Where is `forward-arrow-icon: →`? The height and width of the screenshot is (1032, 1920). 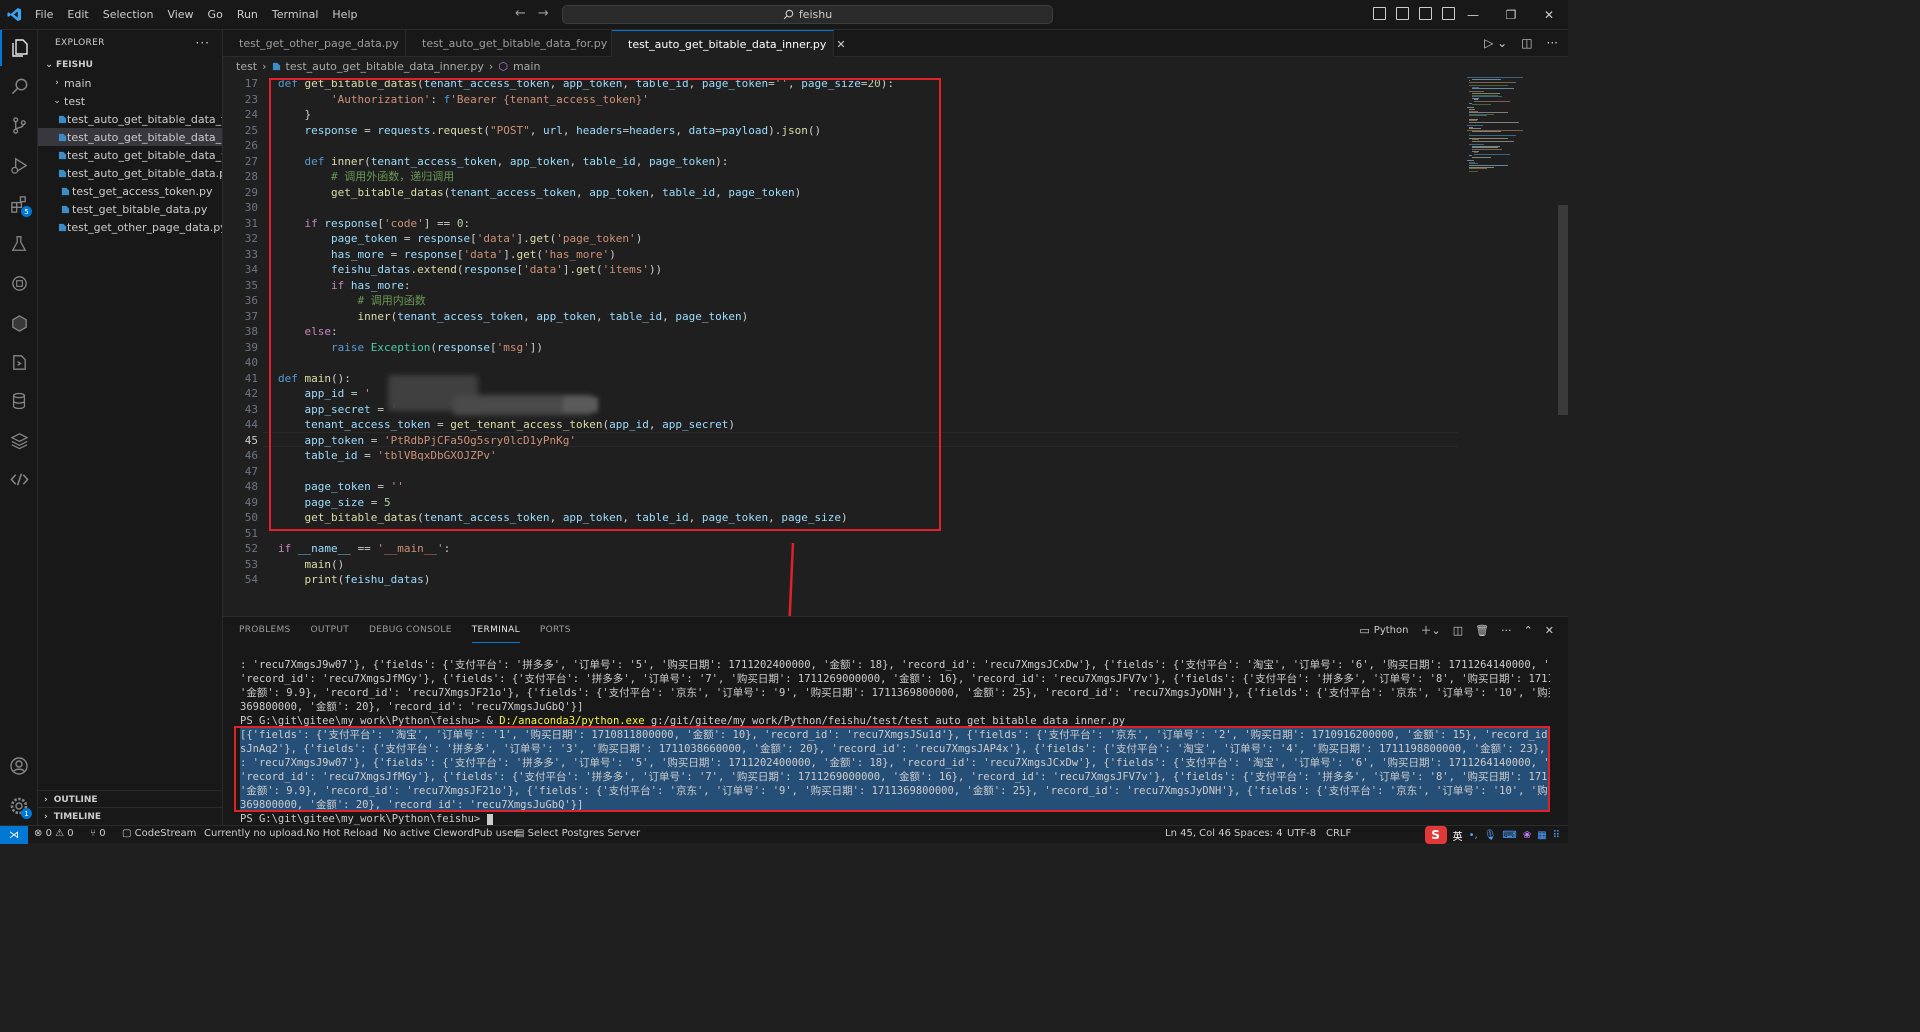
forward-arrow-icon: → is located at coordinates (543, 13).